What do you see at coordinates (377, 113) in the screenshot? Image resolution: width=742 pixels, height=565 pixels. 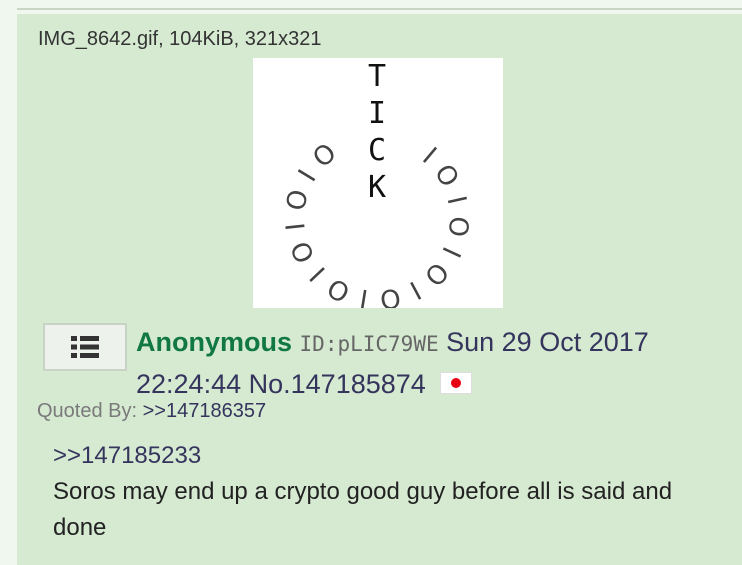 I see `thumbnail-letter: I` at bounding box center [377, 113].